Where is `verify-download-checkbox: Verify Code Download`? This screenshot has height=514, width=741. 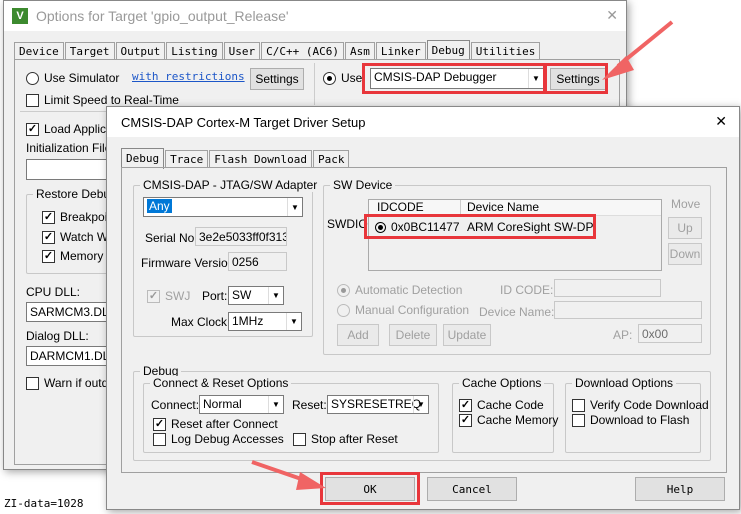 verify-download-checkbox: Verify Code Download is located at coordinates (640, 405).